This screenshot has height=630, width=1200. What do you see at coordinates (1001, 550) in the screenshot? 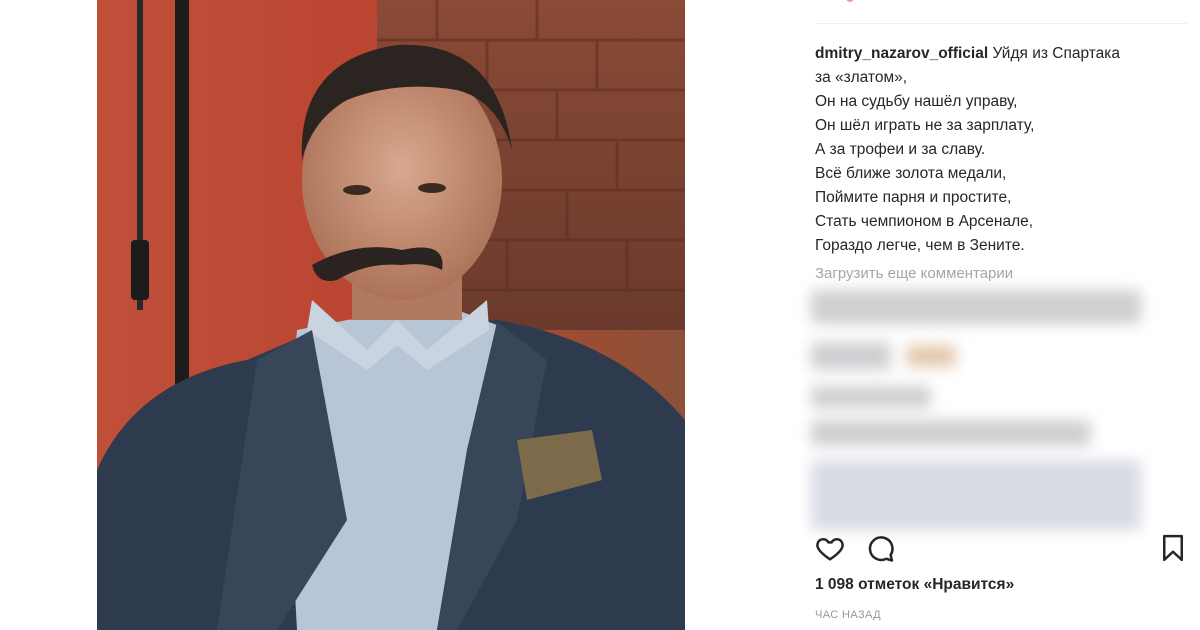
I see `post-actions` at bounding box center [1001, 550].